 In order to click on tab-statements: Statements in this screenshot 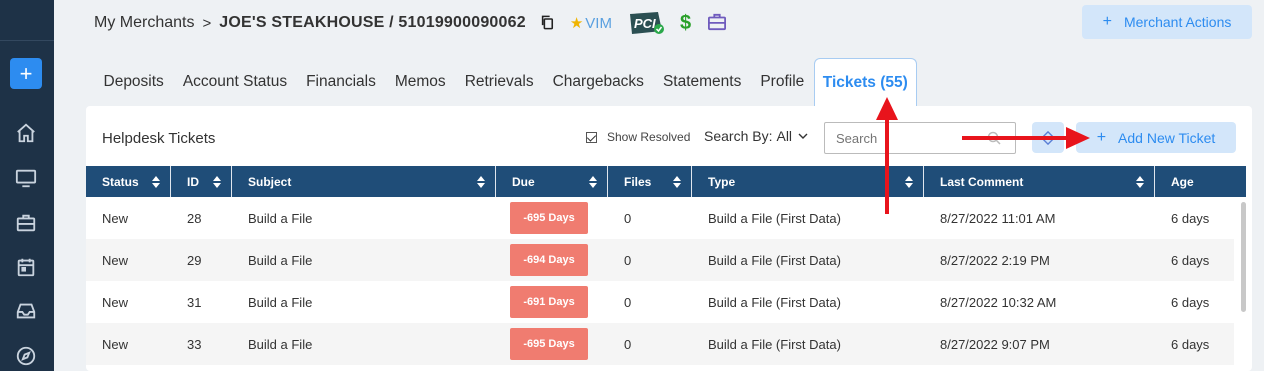, I will do `click(701, 82)`.